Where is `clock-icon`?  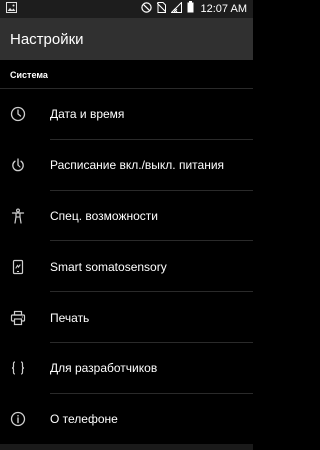
clock-icon is located at coordinates (18, 114).